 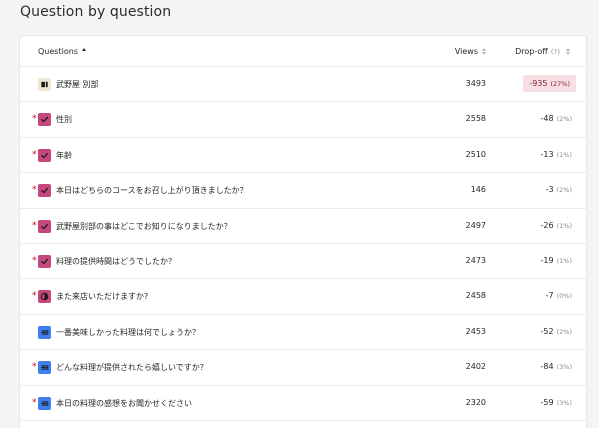 I want to click on views-column-label: Views, so click(x=466, y=51).